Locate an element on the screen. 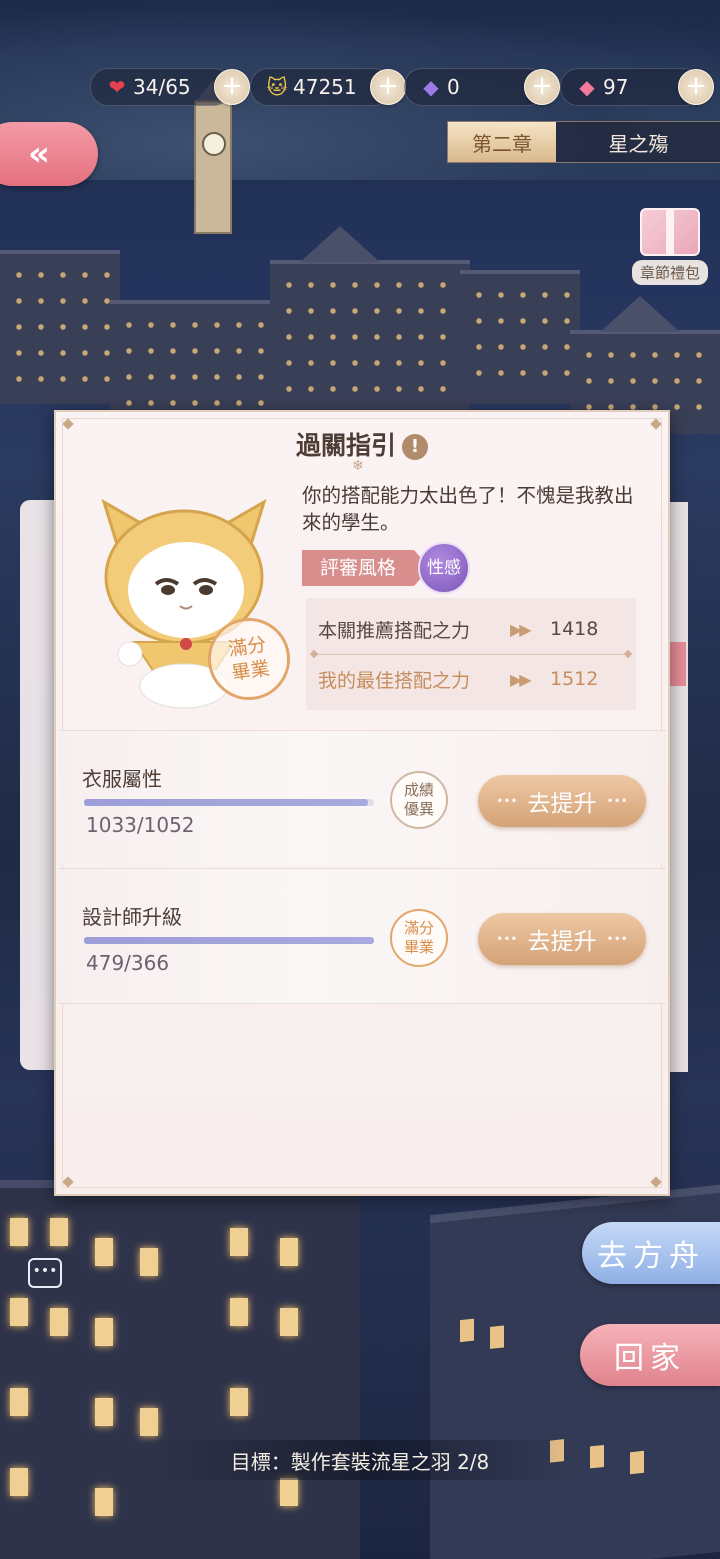 The height and width of the screenshot is (1559, 720). hearts-counter: ❤ 34/65 is located at coordinates (161, 87).